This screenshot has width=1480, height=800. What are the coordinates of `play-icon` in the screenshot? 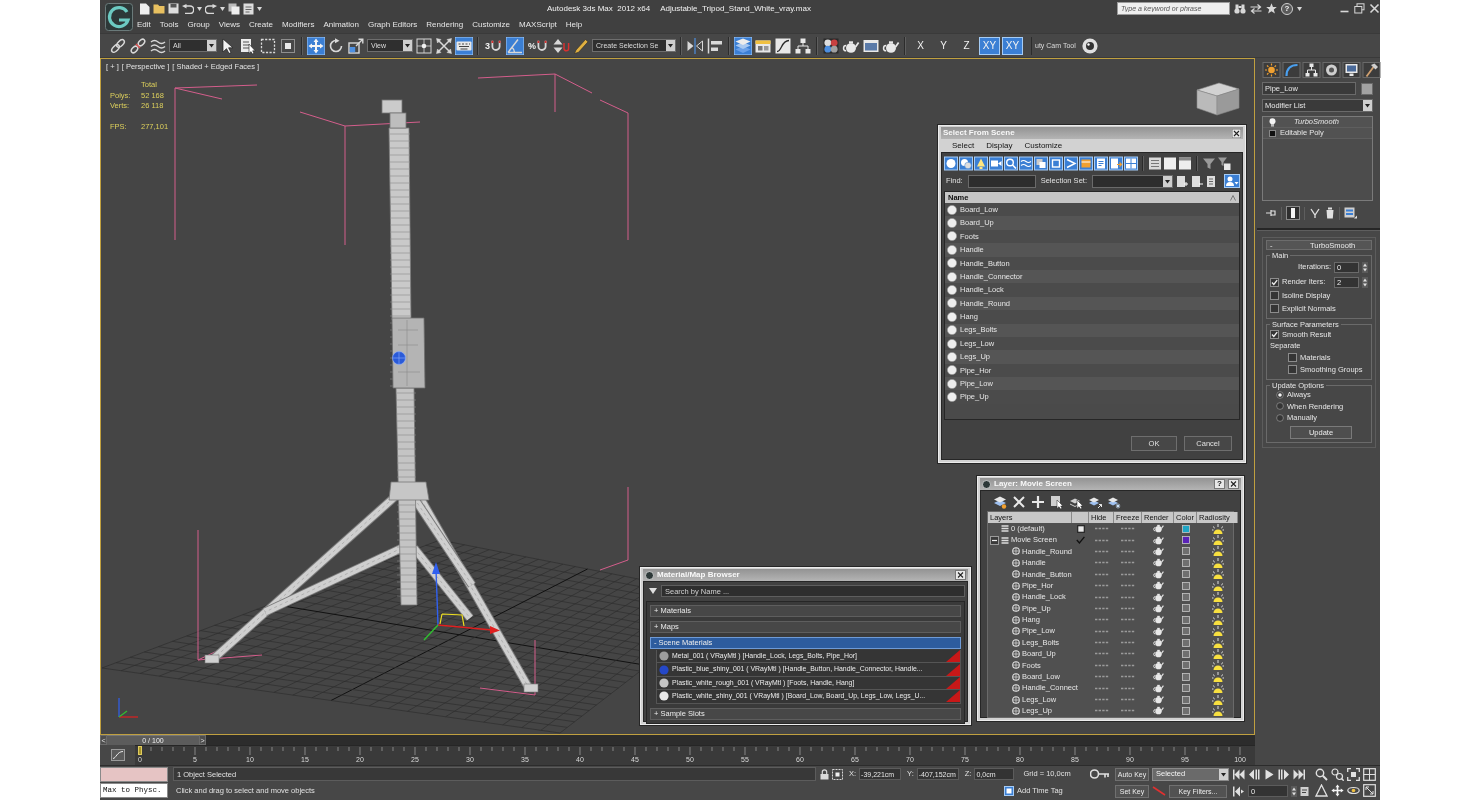 It's located at (1269, 774).